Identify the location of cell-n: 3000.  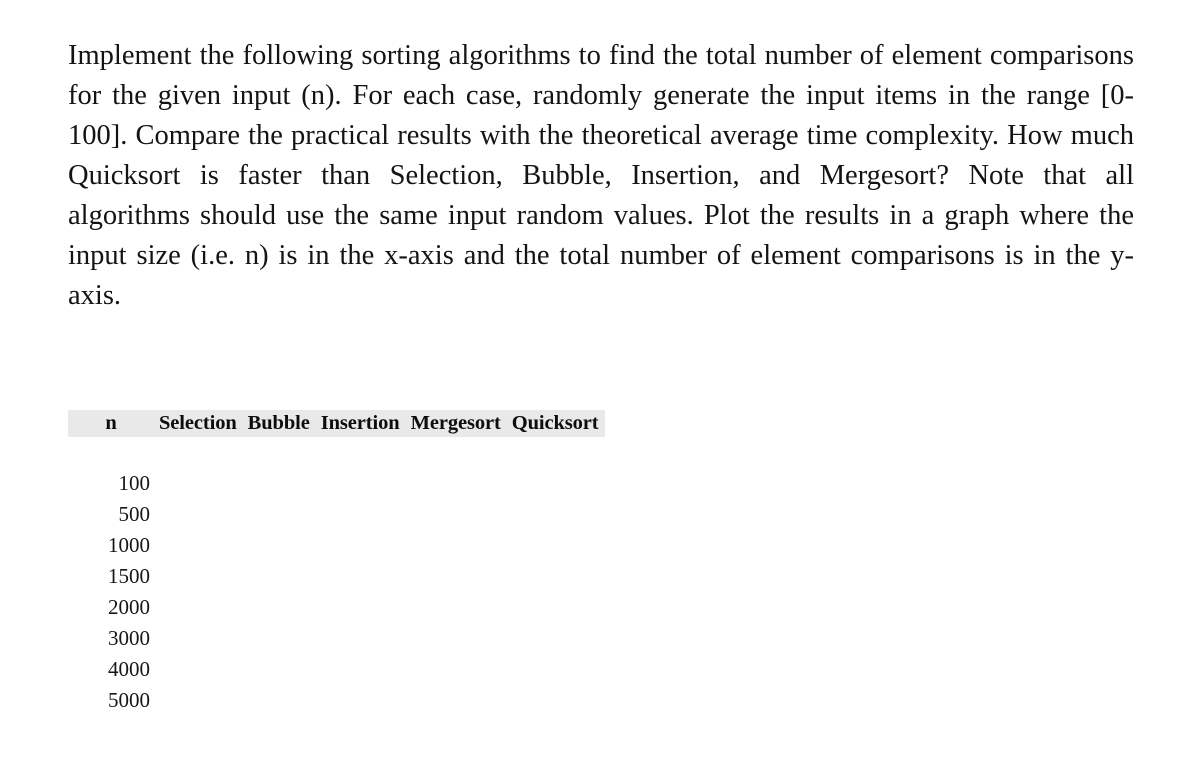
(129, 638).